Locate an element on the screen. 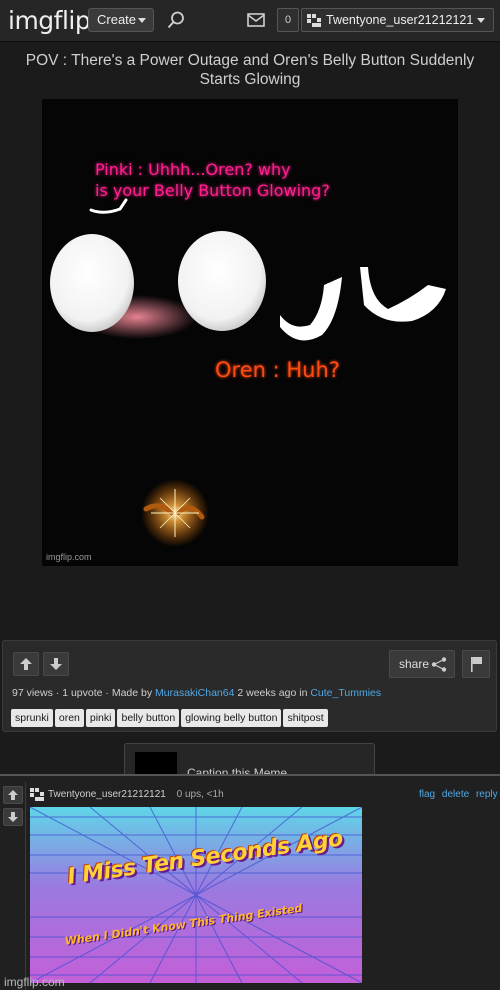 Image resolution: width=500 pixels, height=990 pixels. user-menu-button: Twentyone_user21212121 is located at coordinates (397, 20).